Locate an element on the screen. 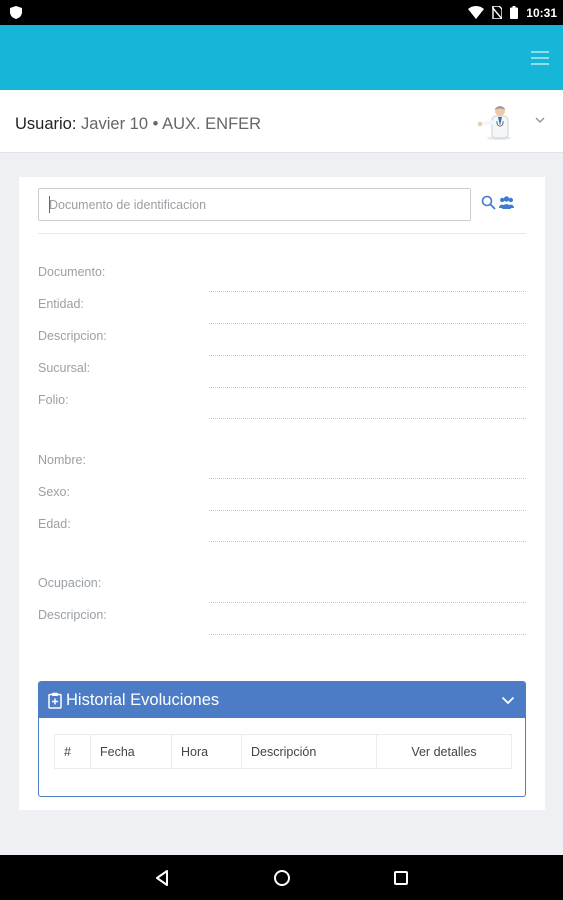 This screenshot has height=900, width=563. field-label-descripcion-2: Descripcion: is located at coordinates (72, 615).